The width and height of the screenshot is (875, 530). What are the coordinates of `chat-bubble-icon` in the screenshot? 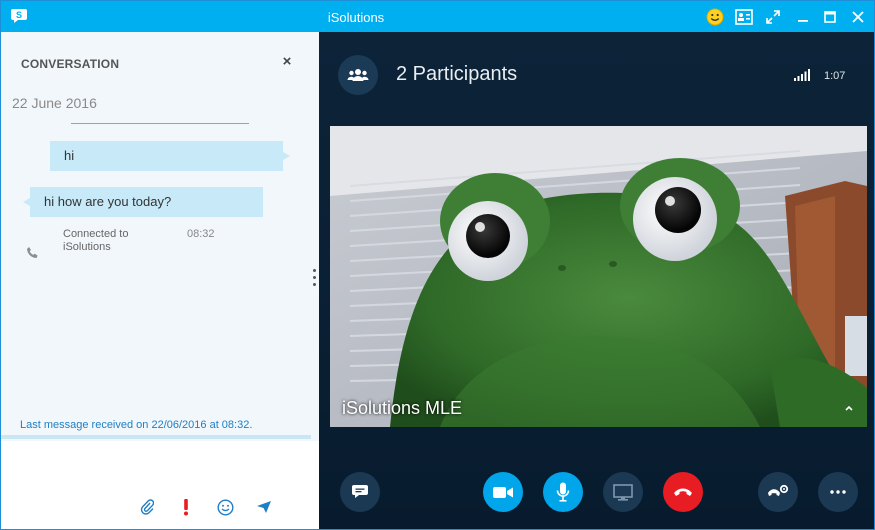 It's located at (360, 491).